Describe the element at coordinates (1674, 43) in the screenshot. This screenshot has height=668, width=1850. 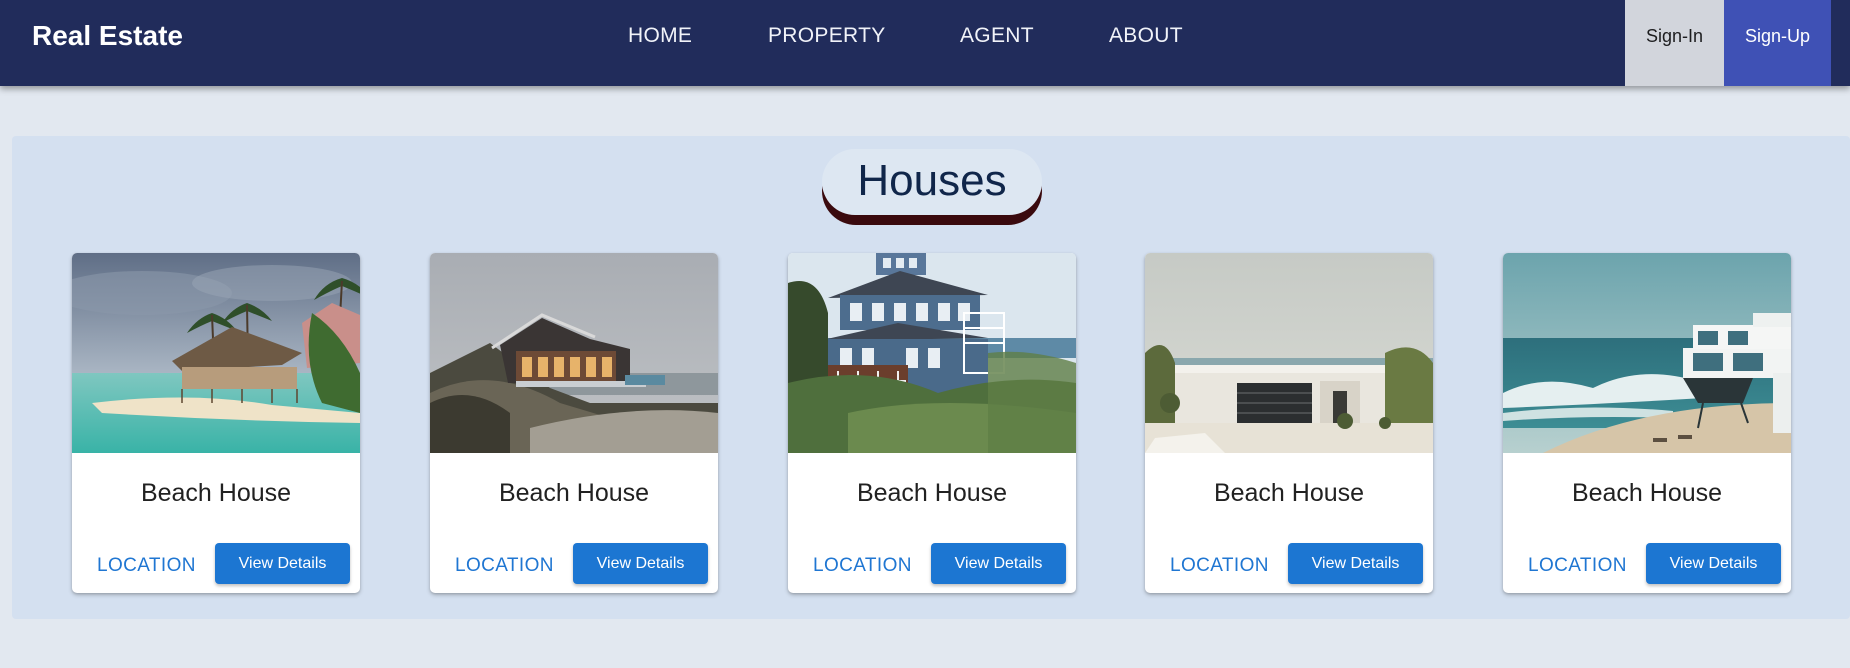
I see `sign-in-button: Sign-In` at that location.